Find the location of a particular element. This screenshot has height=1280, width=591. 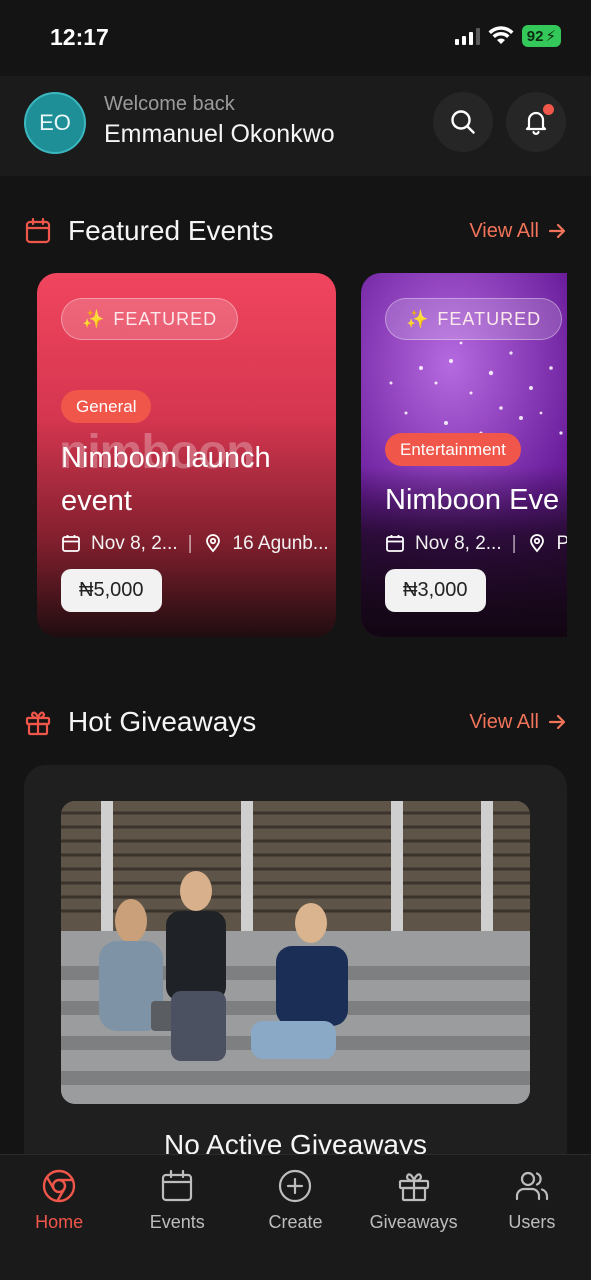

event-title-line2: event is located at coordinates (96, 501).